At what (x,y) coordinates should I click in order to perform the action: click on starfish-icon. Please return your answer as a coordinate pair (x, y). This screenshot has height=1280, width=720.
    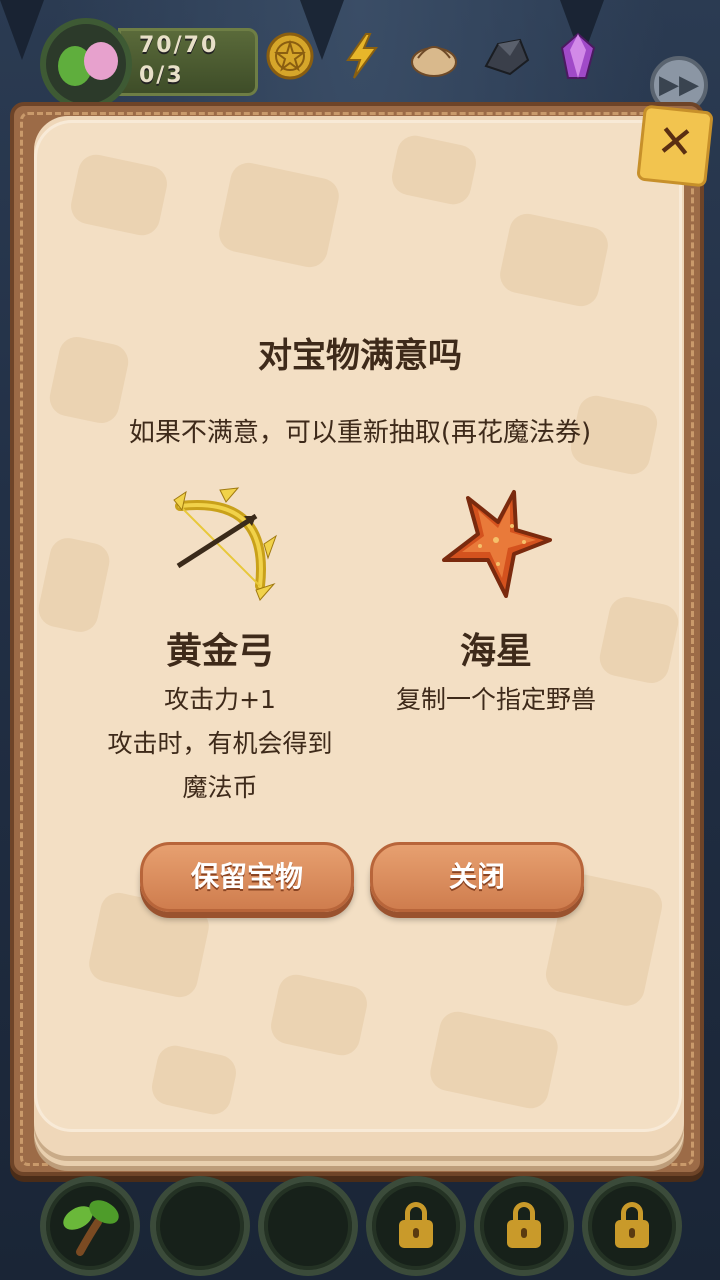
    Looking at the image, I should click on (497, 544).